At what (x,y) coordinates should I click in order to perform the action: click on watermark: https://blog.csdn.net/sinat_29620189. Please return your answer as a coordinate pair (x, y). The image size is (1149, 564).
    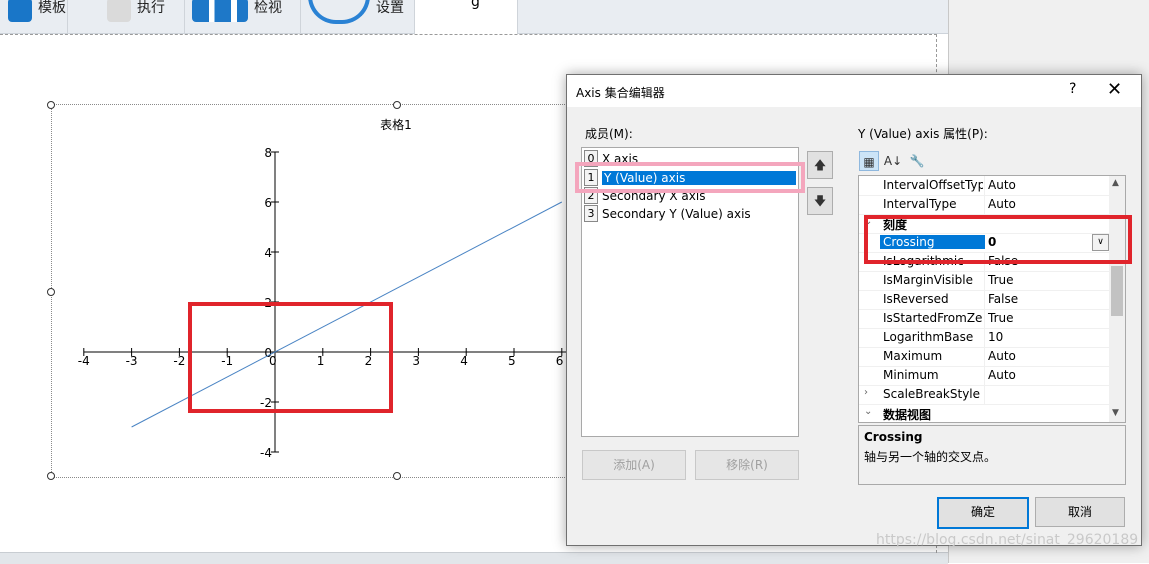
    Looking at the image, I should click on (1007, 540).